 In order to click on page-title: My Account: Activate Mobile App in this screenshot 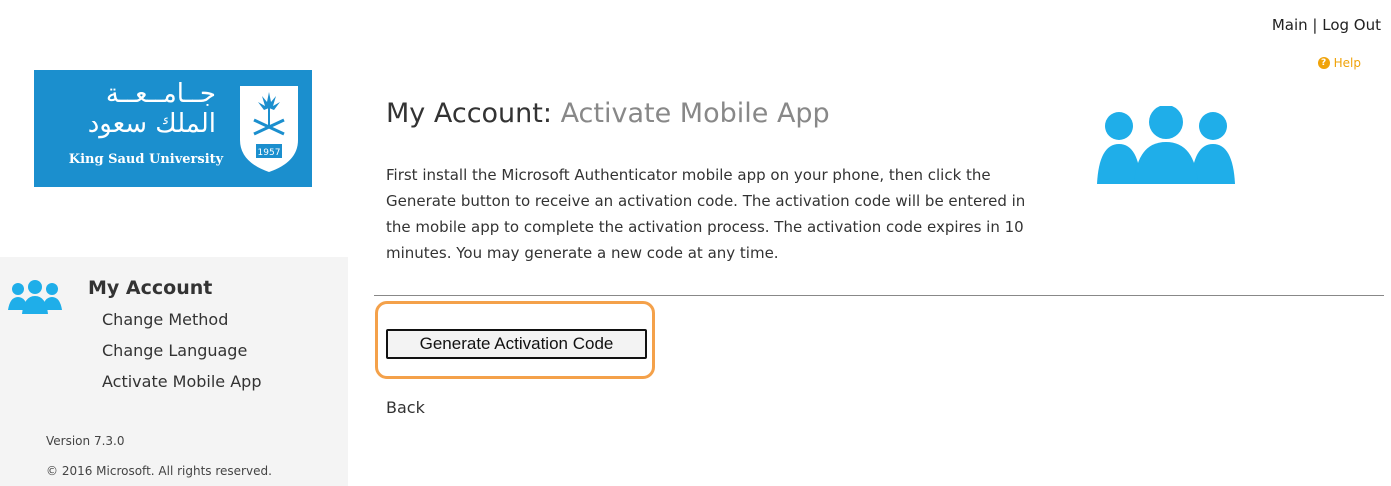, I will do `click(608, 113)`.